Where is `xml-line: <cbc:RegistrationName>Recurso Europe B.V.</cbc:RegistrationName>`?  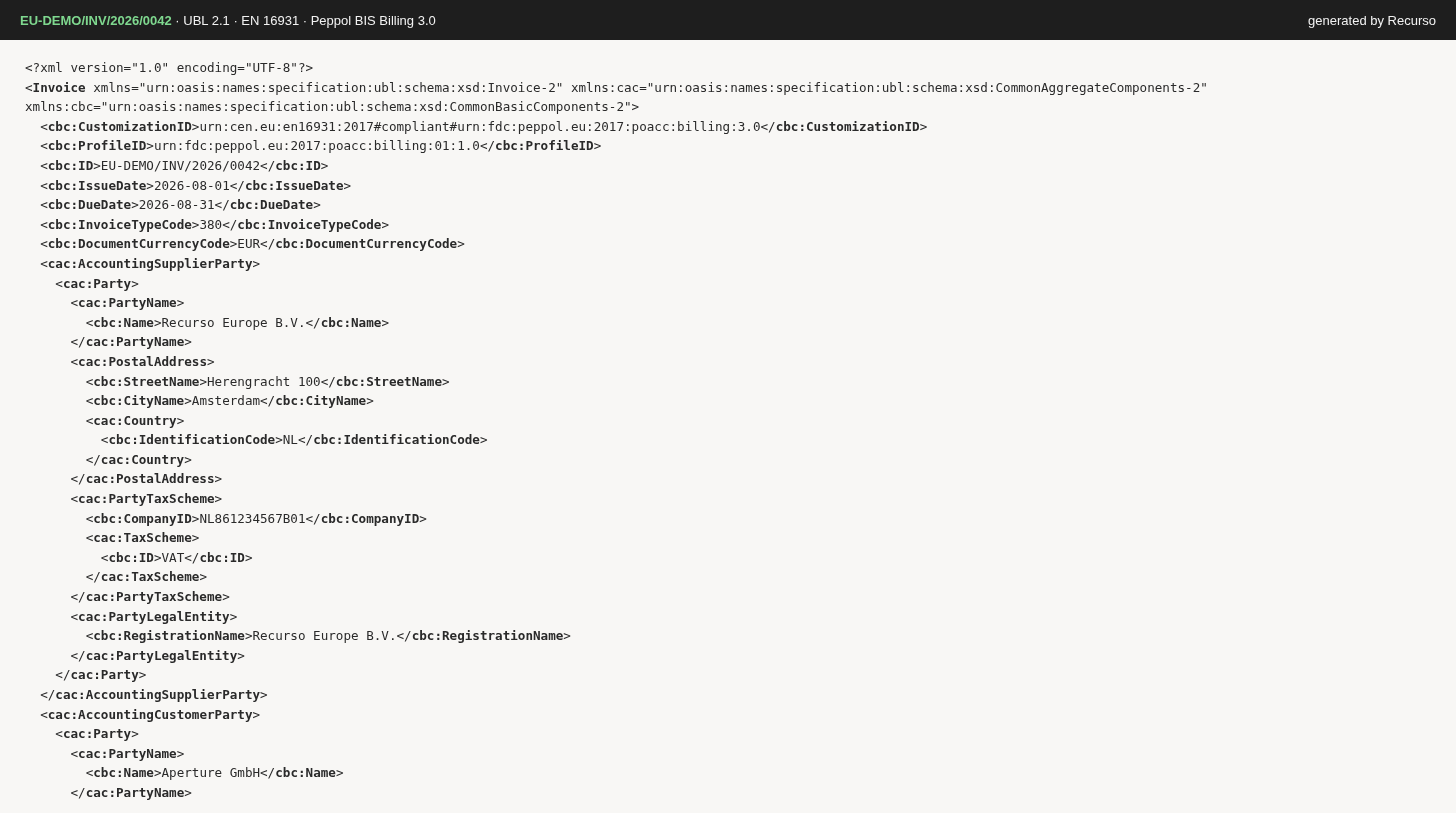 xml-line: <cbc:RegistrationName>Recurso Europe B.V.</cbc:RegistrationName> is located at coordinates (328, 636).